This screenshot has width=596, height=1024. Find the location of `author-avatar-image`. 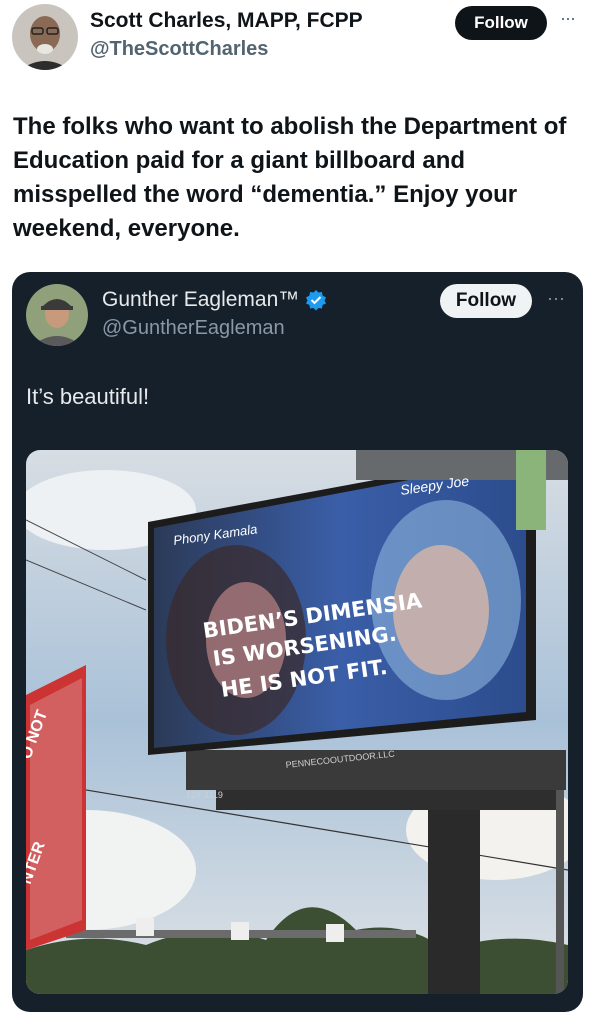

author-avatar-image is located at coordinates (45, 37).